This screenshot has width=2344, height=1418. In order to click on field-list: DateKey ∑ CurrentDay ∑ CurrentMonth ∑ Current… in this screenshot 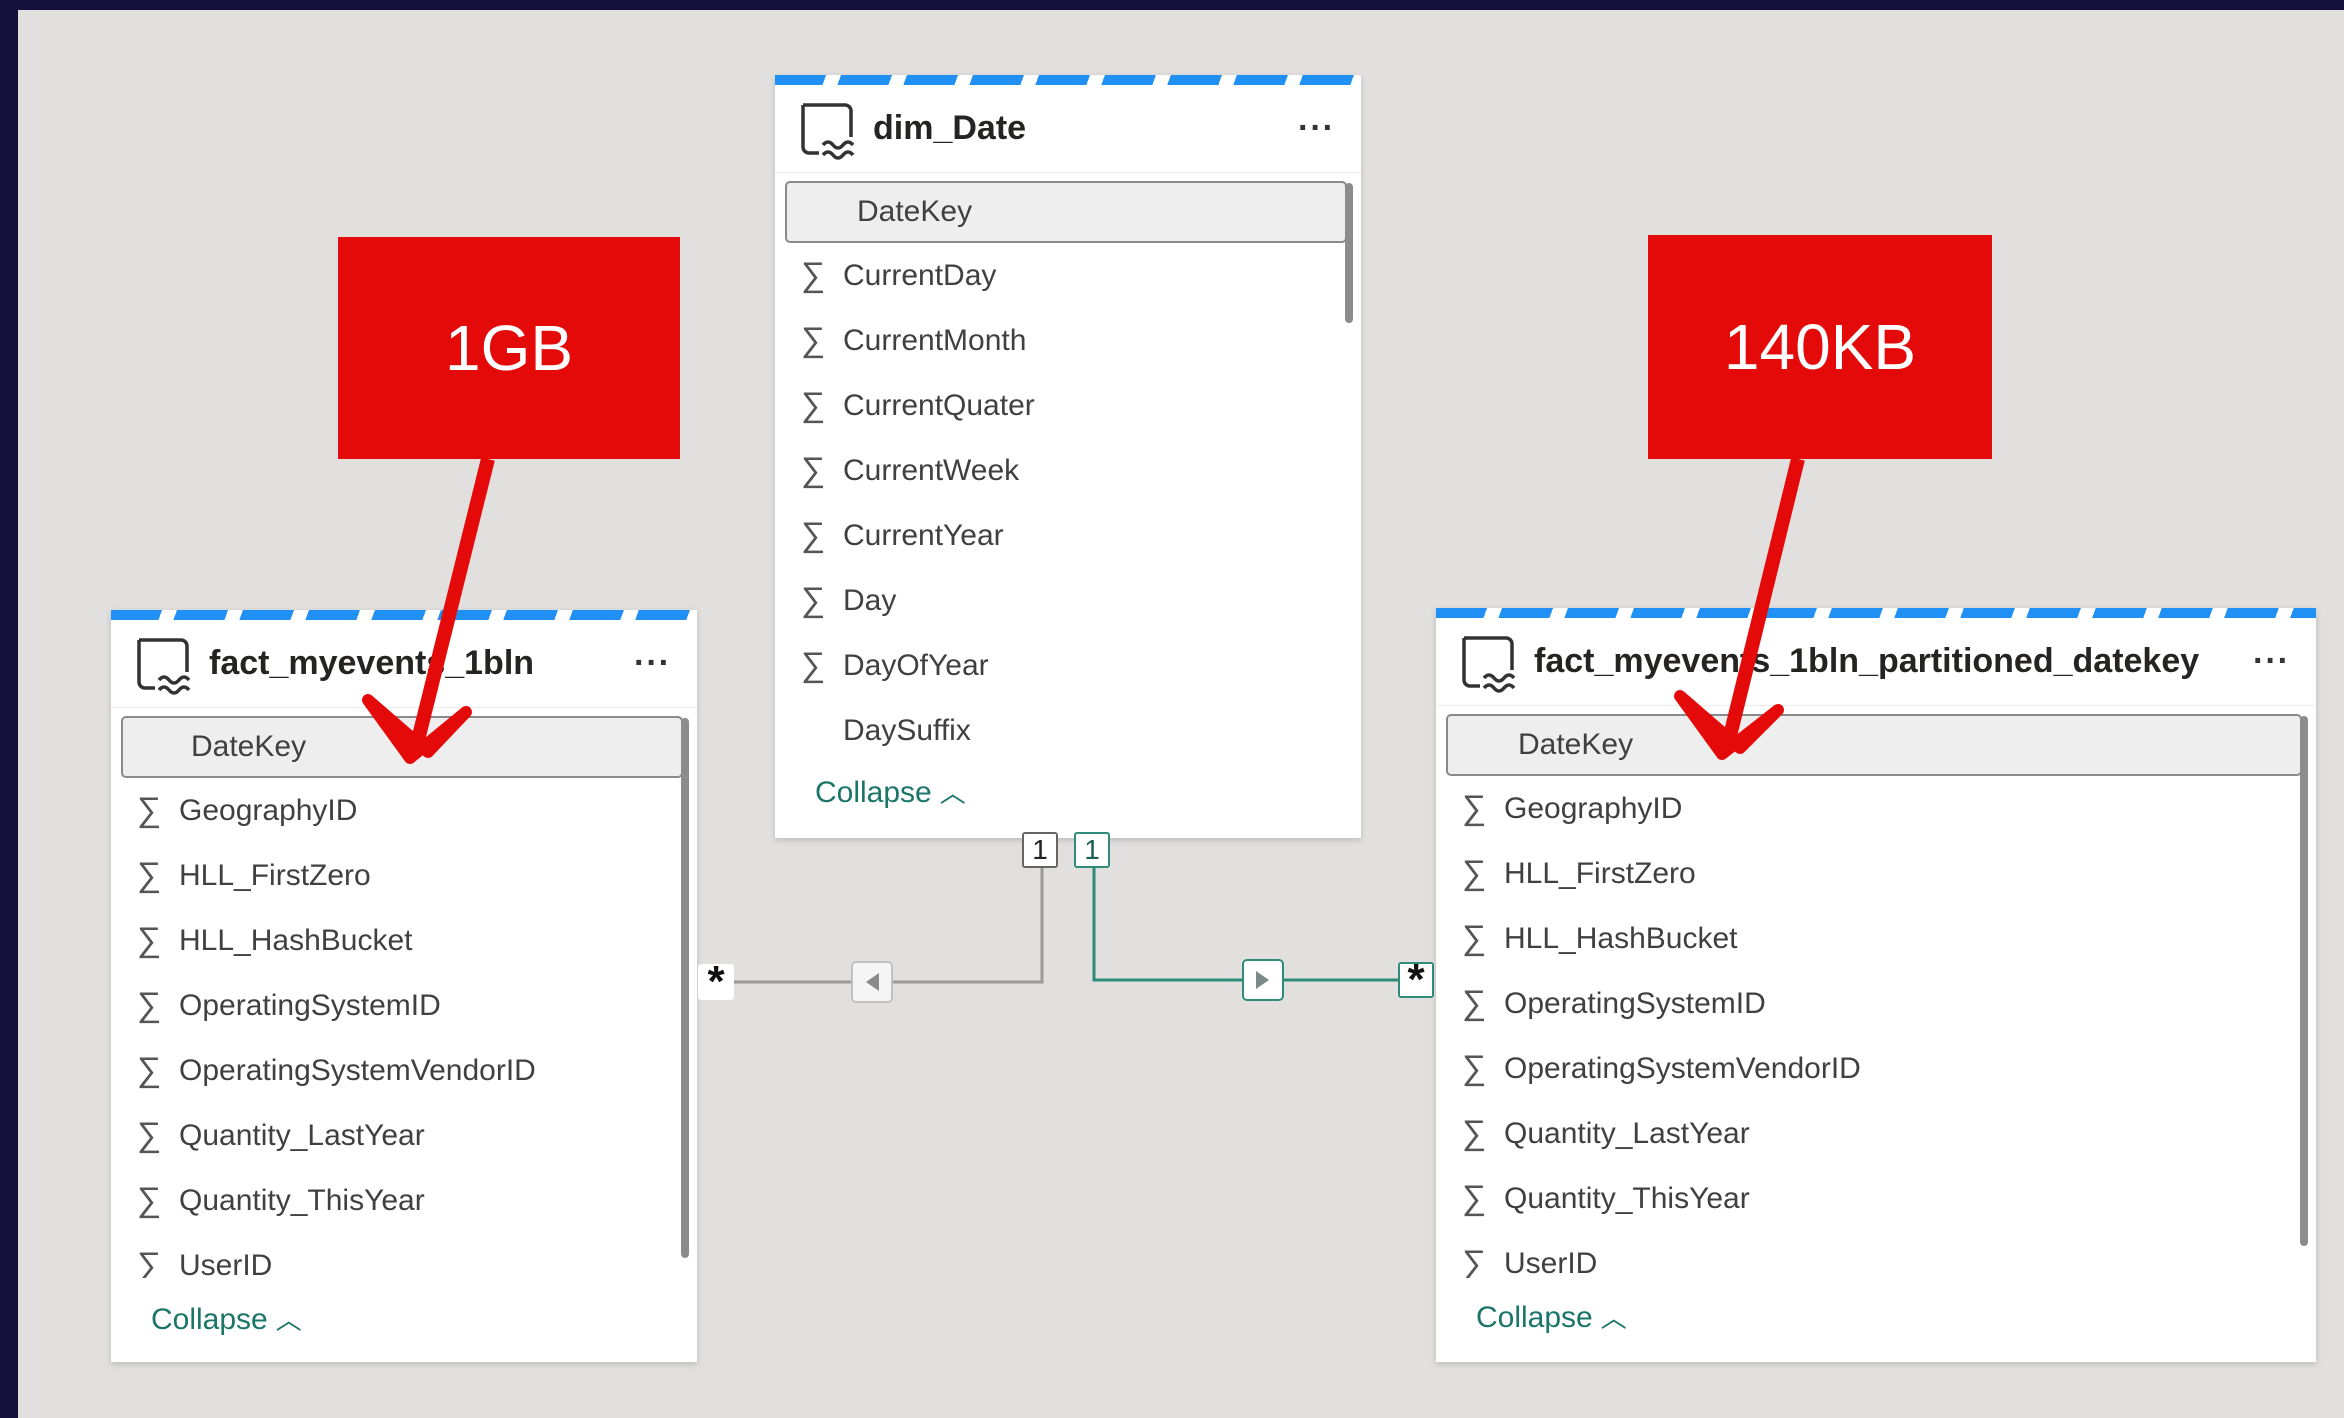, I will do `click(1068, 468)`.